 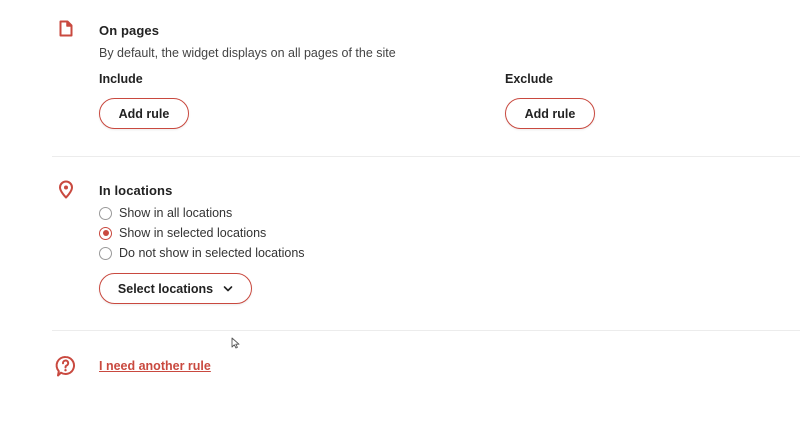 I want to click on radio-show-selected-locations: Show in selected locations, so click(x=182, y=233).